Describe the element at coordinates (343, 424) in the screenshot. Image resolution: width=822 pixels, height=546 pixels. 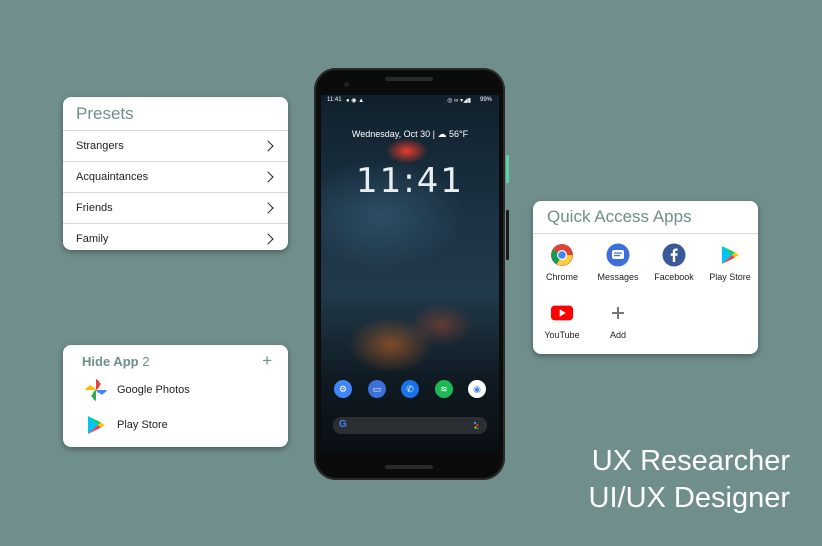
I see `google-logo: G` at that location.